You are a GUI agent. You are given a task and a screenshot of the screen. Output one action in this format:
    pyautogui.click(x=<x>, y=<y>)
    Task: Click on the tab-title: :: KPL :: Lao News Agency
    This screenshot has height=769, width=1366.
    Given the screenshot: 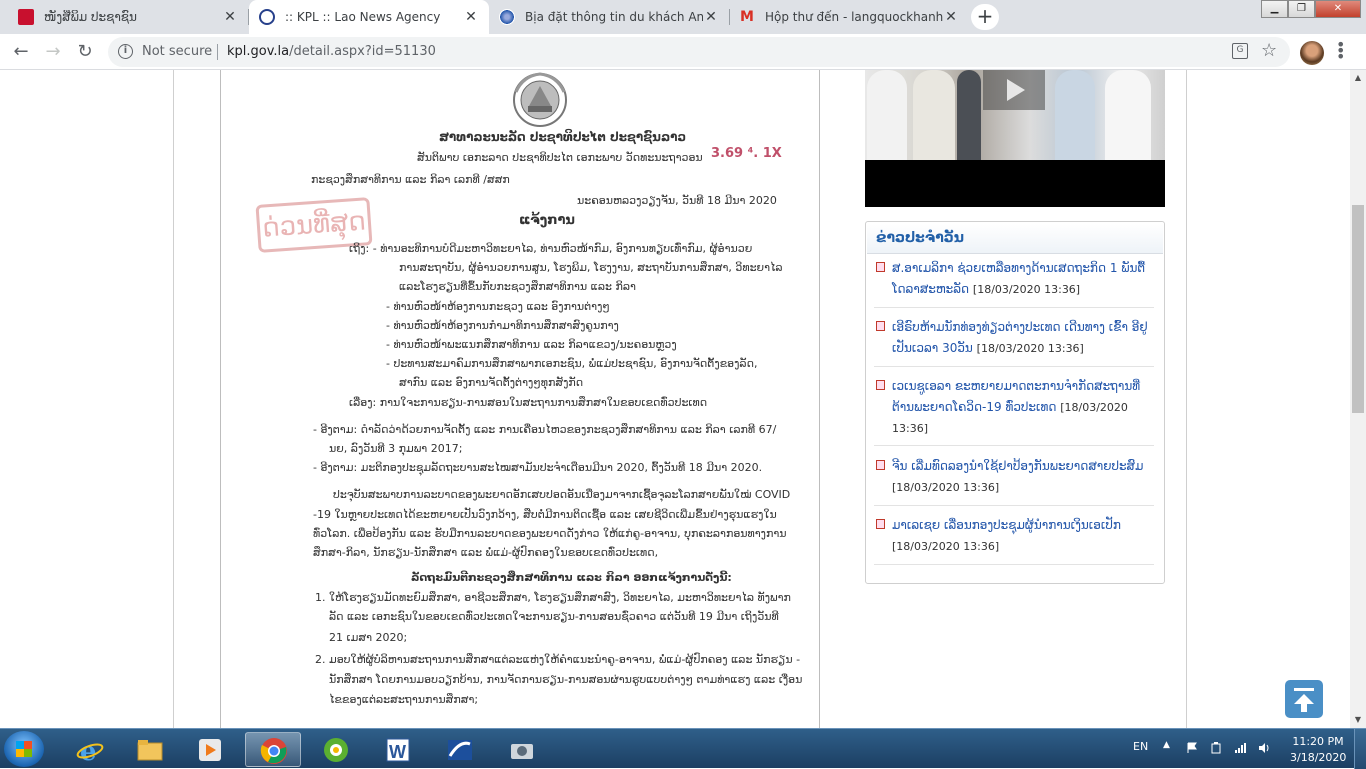 What is the action you would take?
    pyautogui.click(x=363, y=17)
    